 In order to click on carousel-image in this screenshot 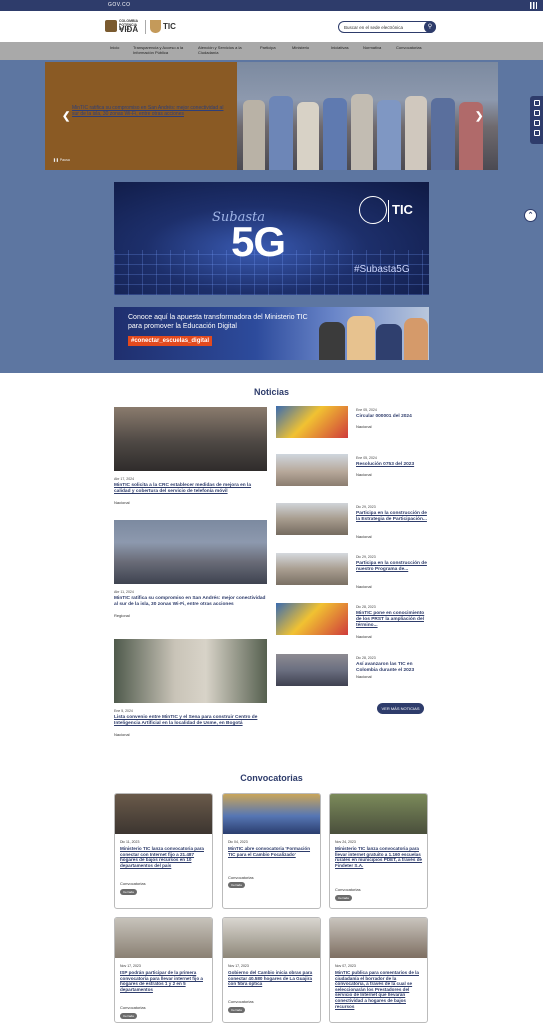, I will do `click(367, 116)`.